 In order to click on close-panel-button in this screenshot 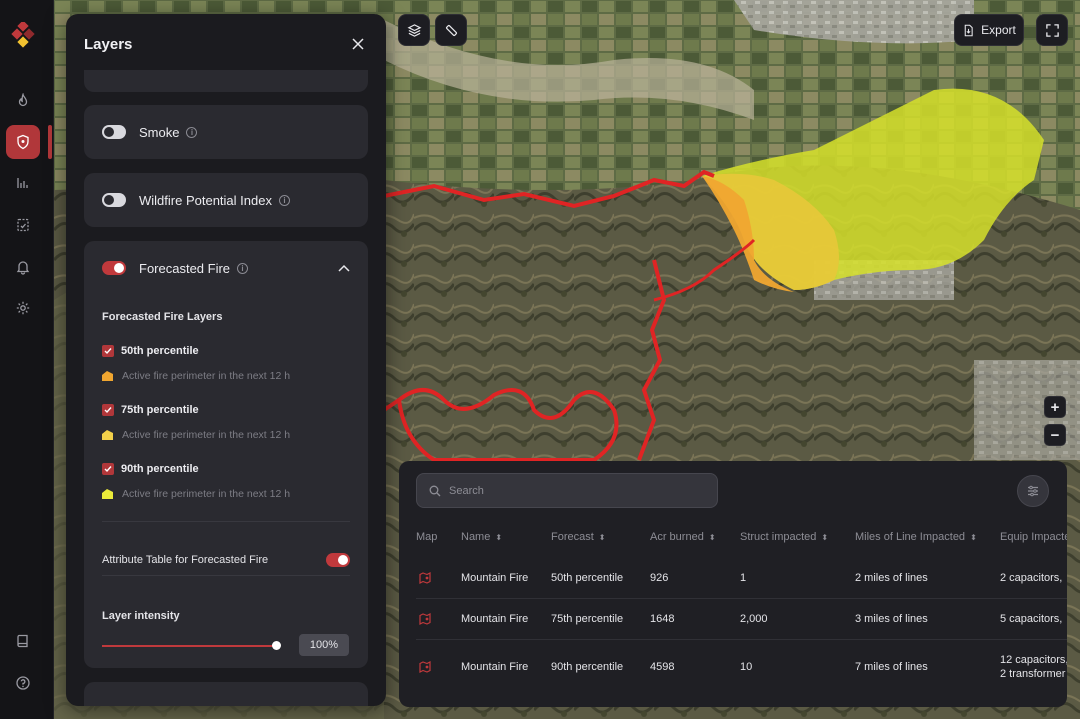, I will do `click(358, 44)`.